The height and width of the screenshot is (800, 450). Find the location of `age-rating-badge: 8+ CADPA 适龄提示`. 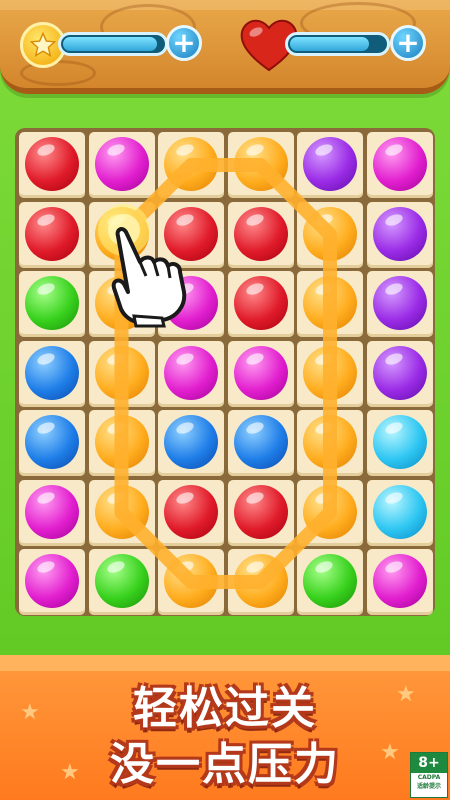

age-rating-badge: 8+ CADPA 适龄提示 is located at coordinates (429, 775).